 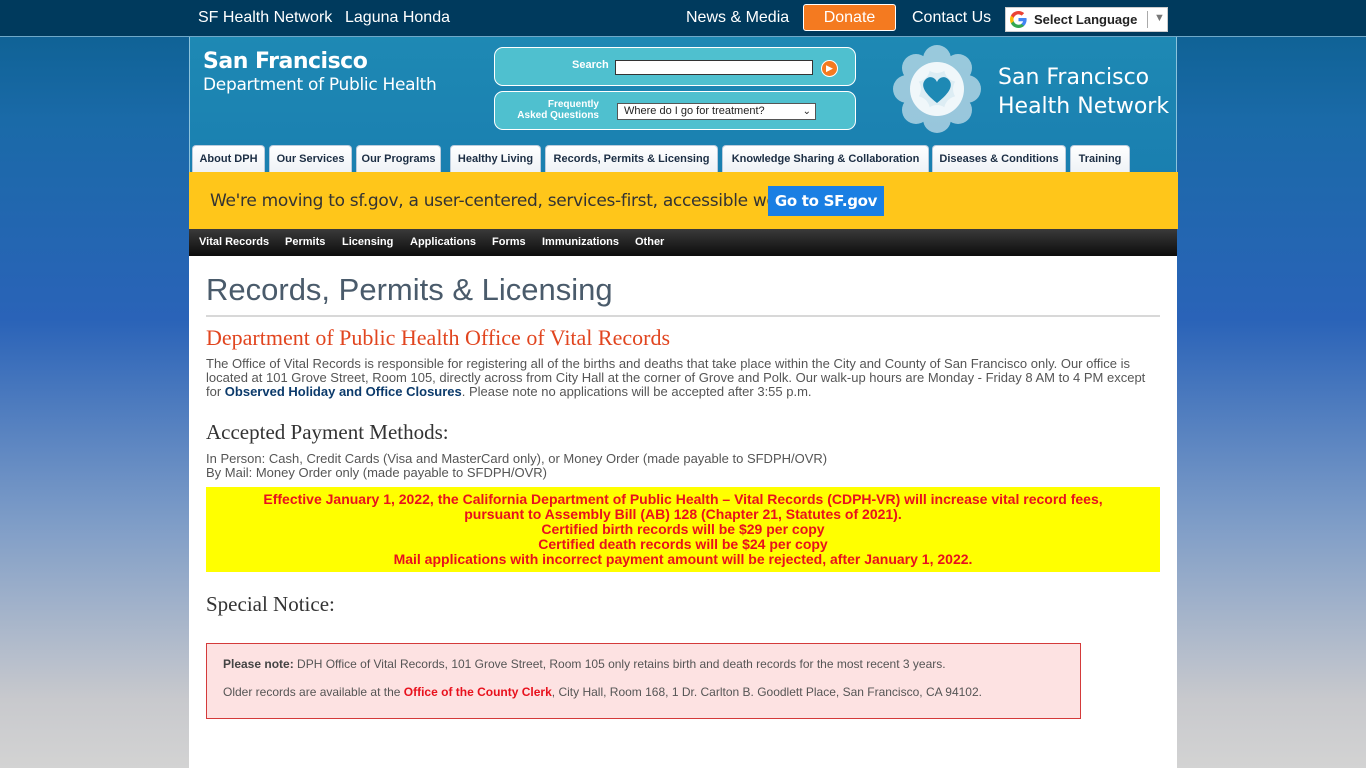 I want to click on search-go-button: ▶, so click(x=829, y=68).